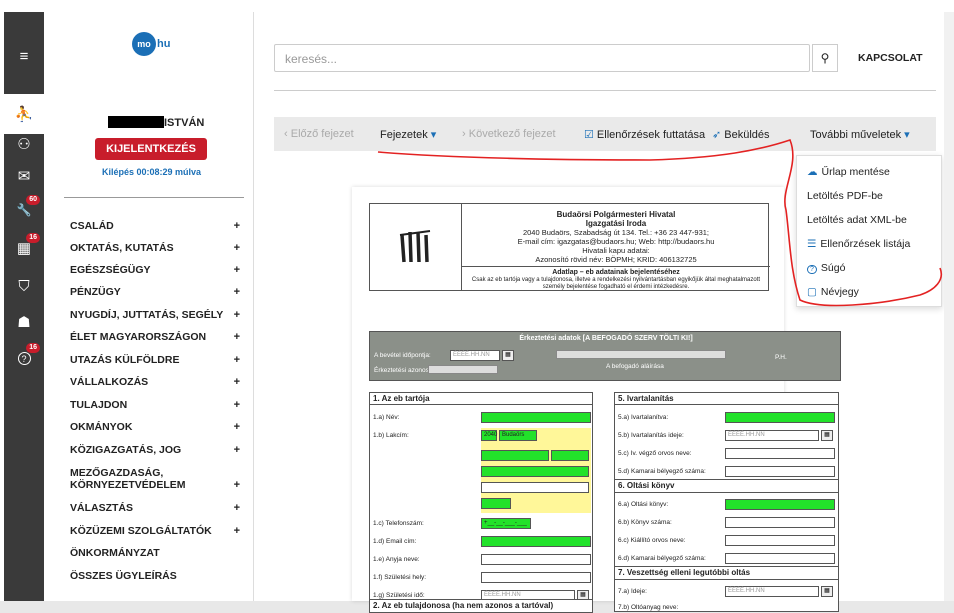  Describe the element at coordinates (780, 453) in the screenshot. I see `vet-name-input` at that location.